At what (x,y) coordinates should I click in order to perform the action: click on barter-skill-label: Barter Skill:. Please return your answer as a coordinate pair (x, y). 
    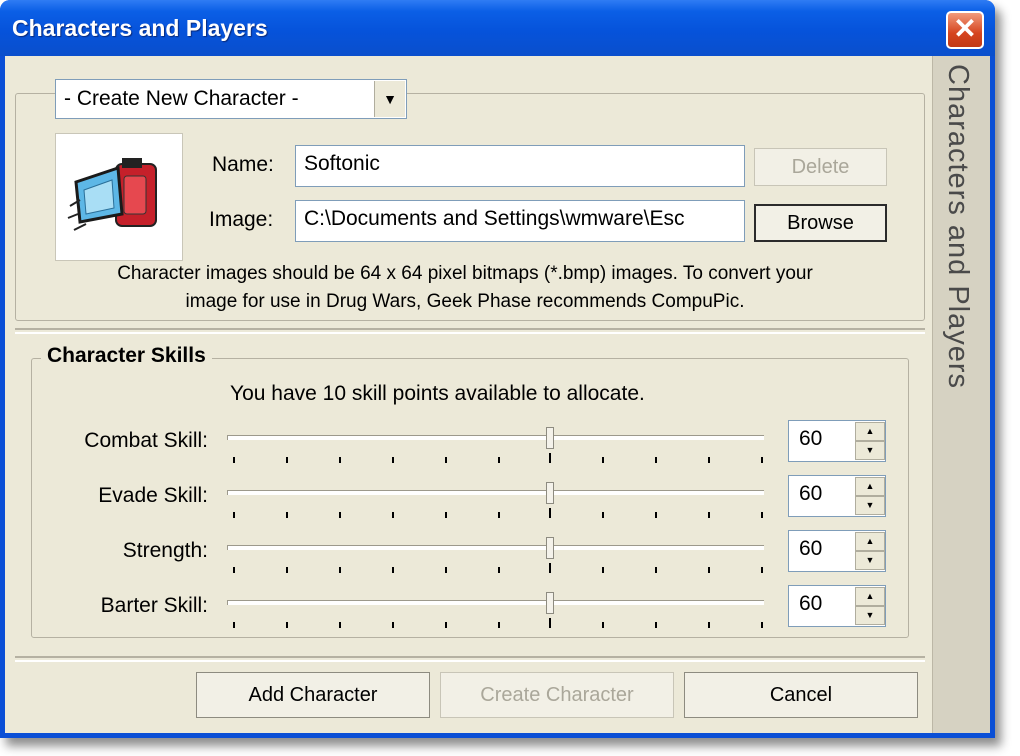
    Looking at the image, I should click on (154, 605).